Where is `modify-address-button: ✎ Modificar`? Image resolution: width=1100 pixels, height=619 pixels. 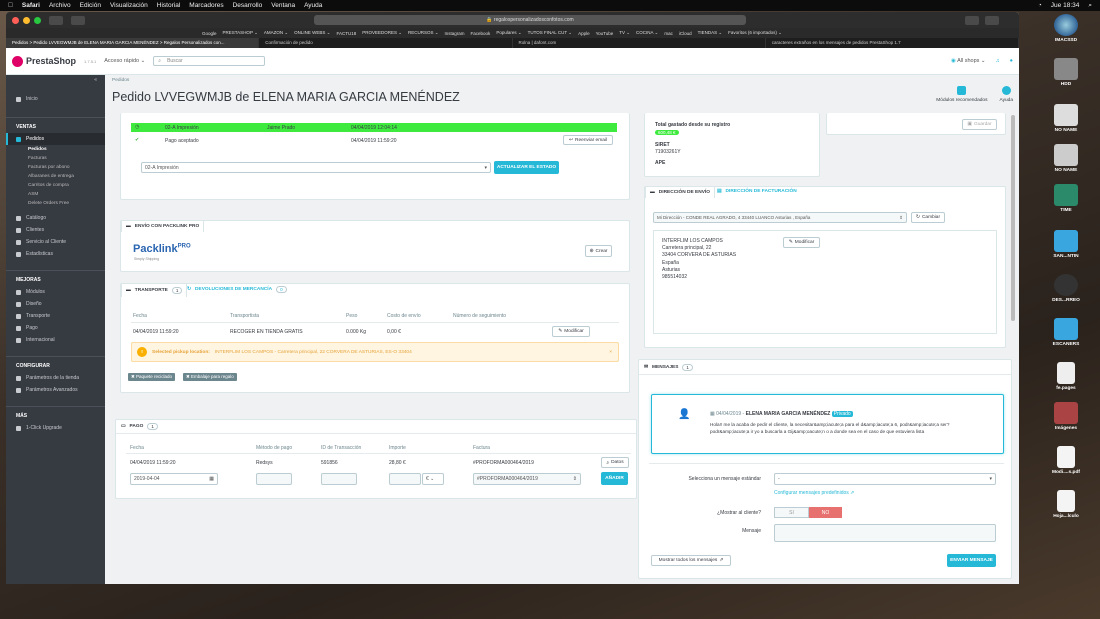 modify-address-button: ✎ Modificar is located at coordinates (801, 242).